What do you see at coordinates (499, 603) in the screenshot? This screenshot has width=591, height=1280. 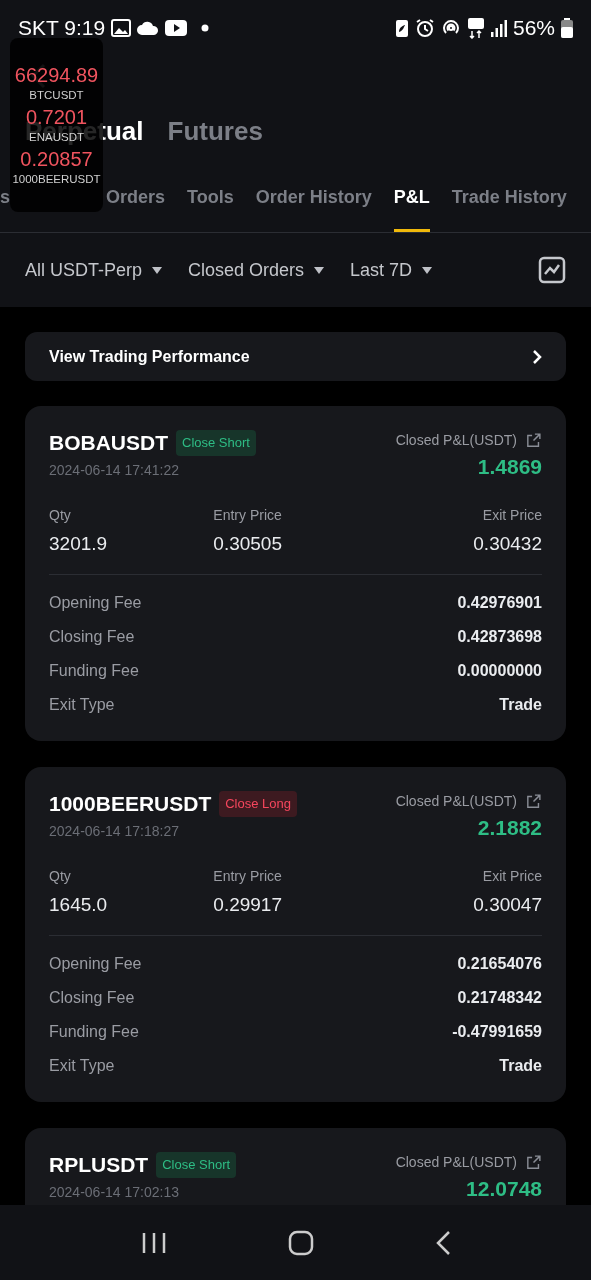 I see `fee-value: 0.42976901` at bounding box center [499, 603].